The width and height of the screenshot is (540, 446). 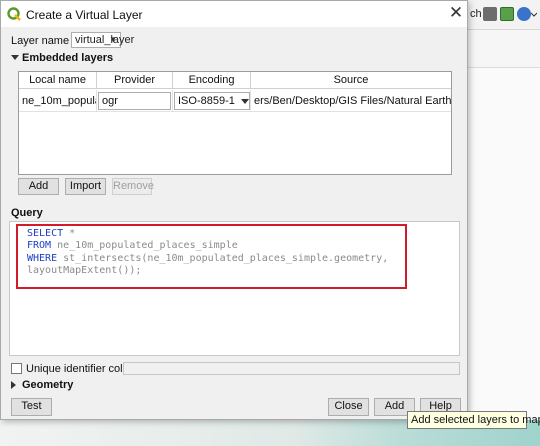 I want to click on unique-identifier-field, so click(x=291, y=368).